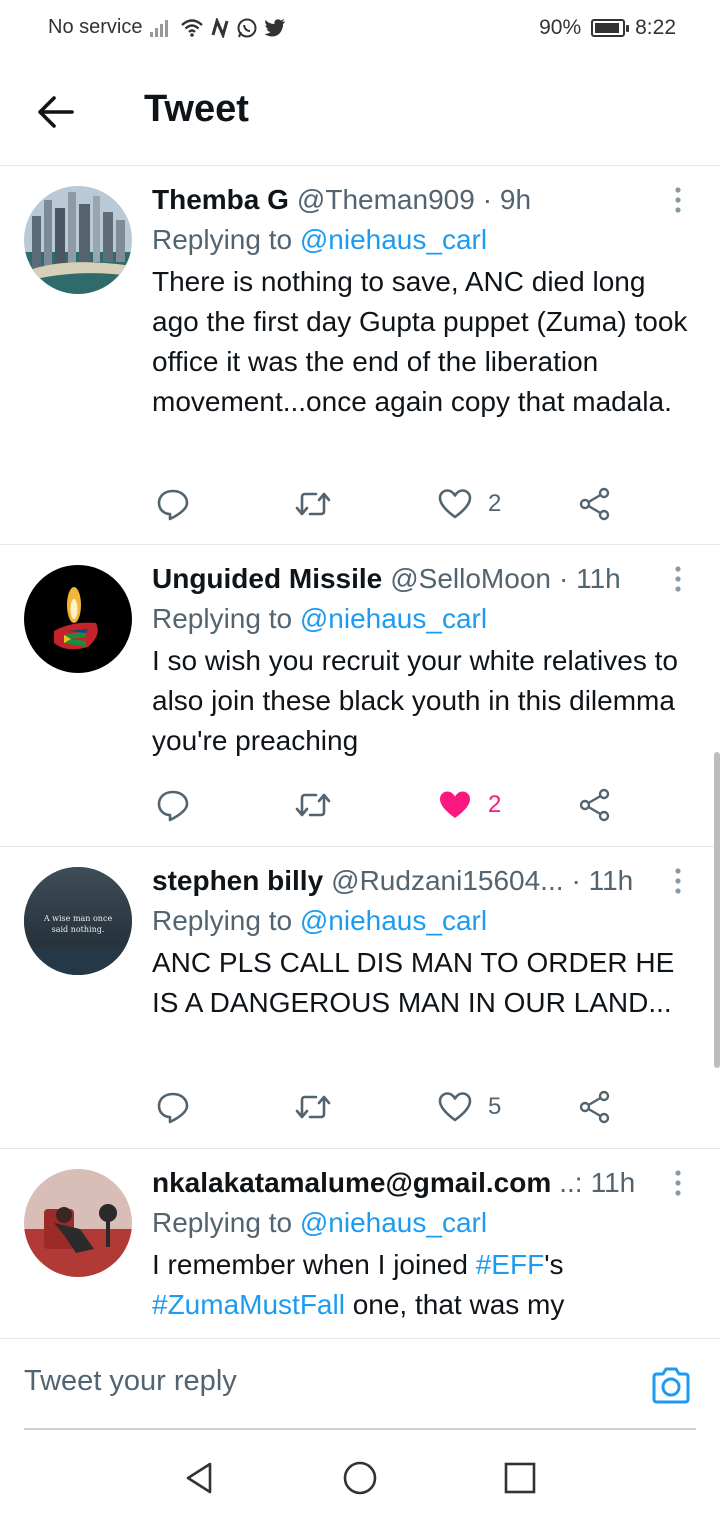  I want to click on battery-icon, so click(610, 28).